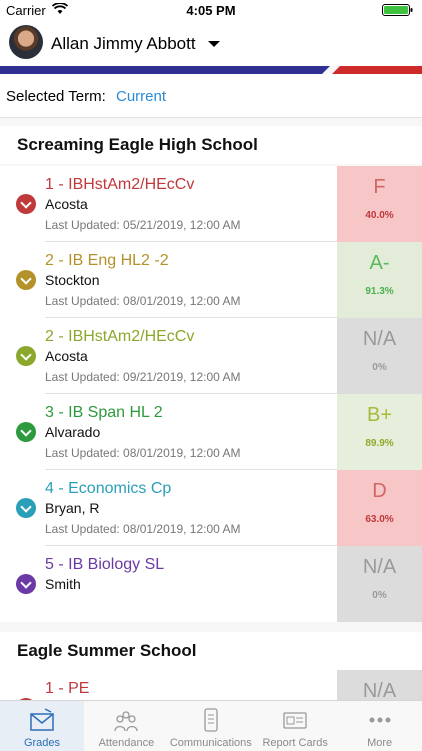 The height and width of the screenshot is (751, 422). What do you see at coordinates (295, 743) in the screenshot?
I see `tab-label: Report Cards` at bounding box center [295, 743].